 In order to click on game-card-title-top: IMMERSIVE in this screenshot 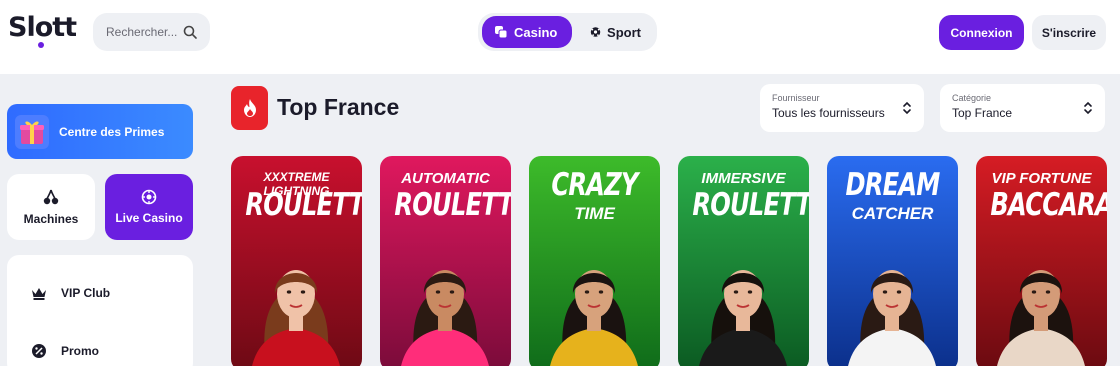, I will do `click(743, 178)`.